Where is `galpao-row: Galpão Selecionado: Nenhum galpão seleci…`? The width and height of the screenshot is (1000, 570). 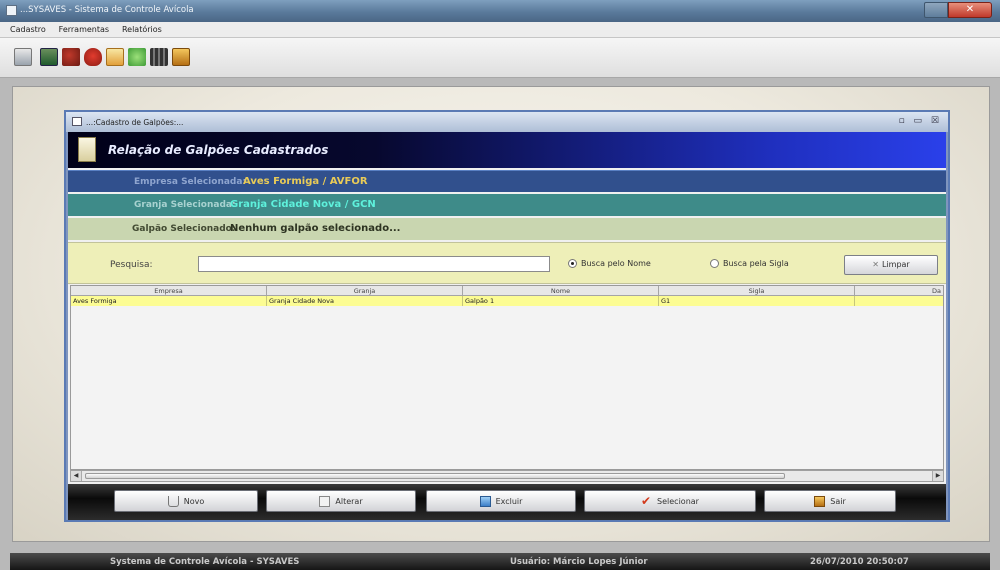
galpao-row: Galpão Selecionado: Nenhum galpão seleci… is located at coordinates (507, 229).